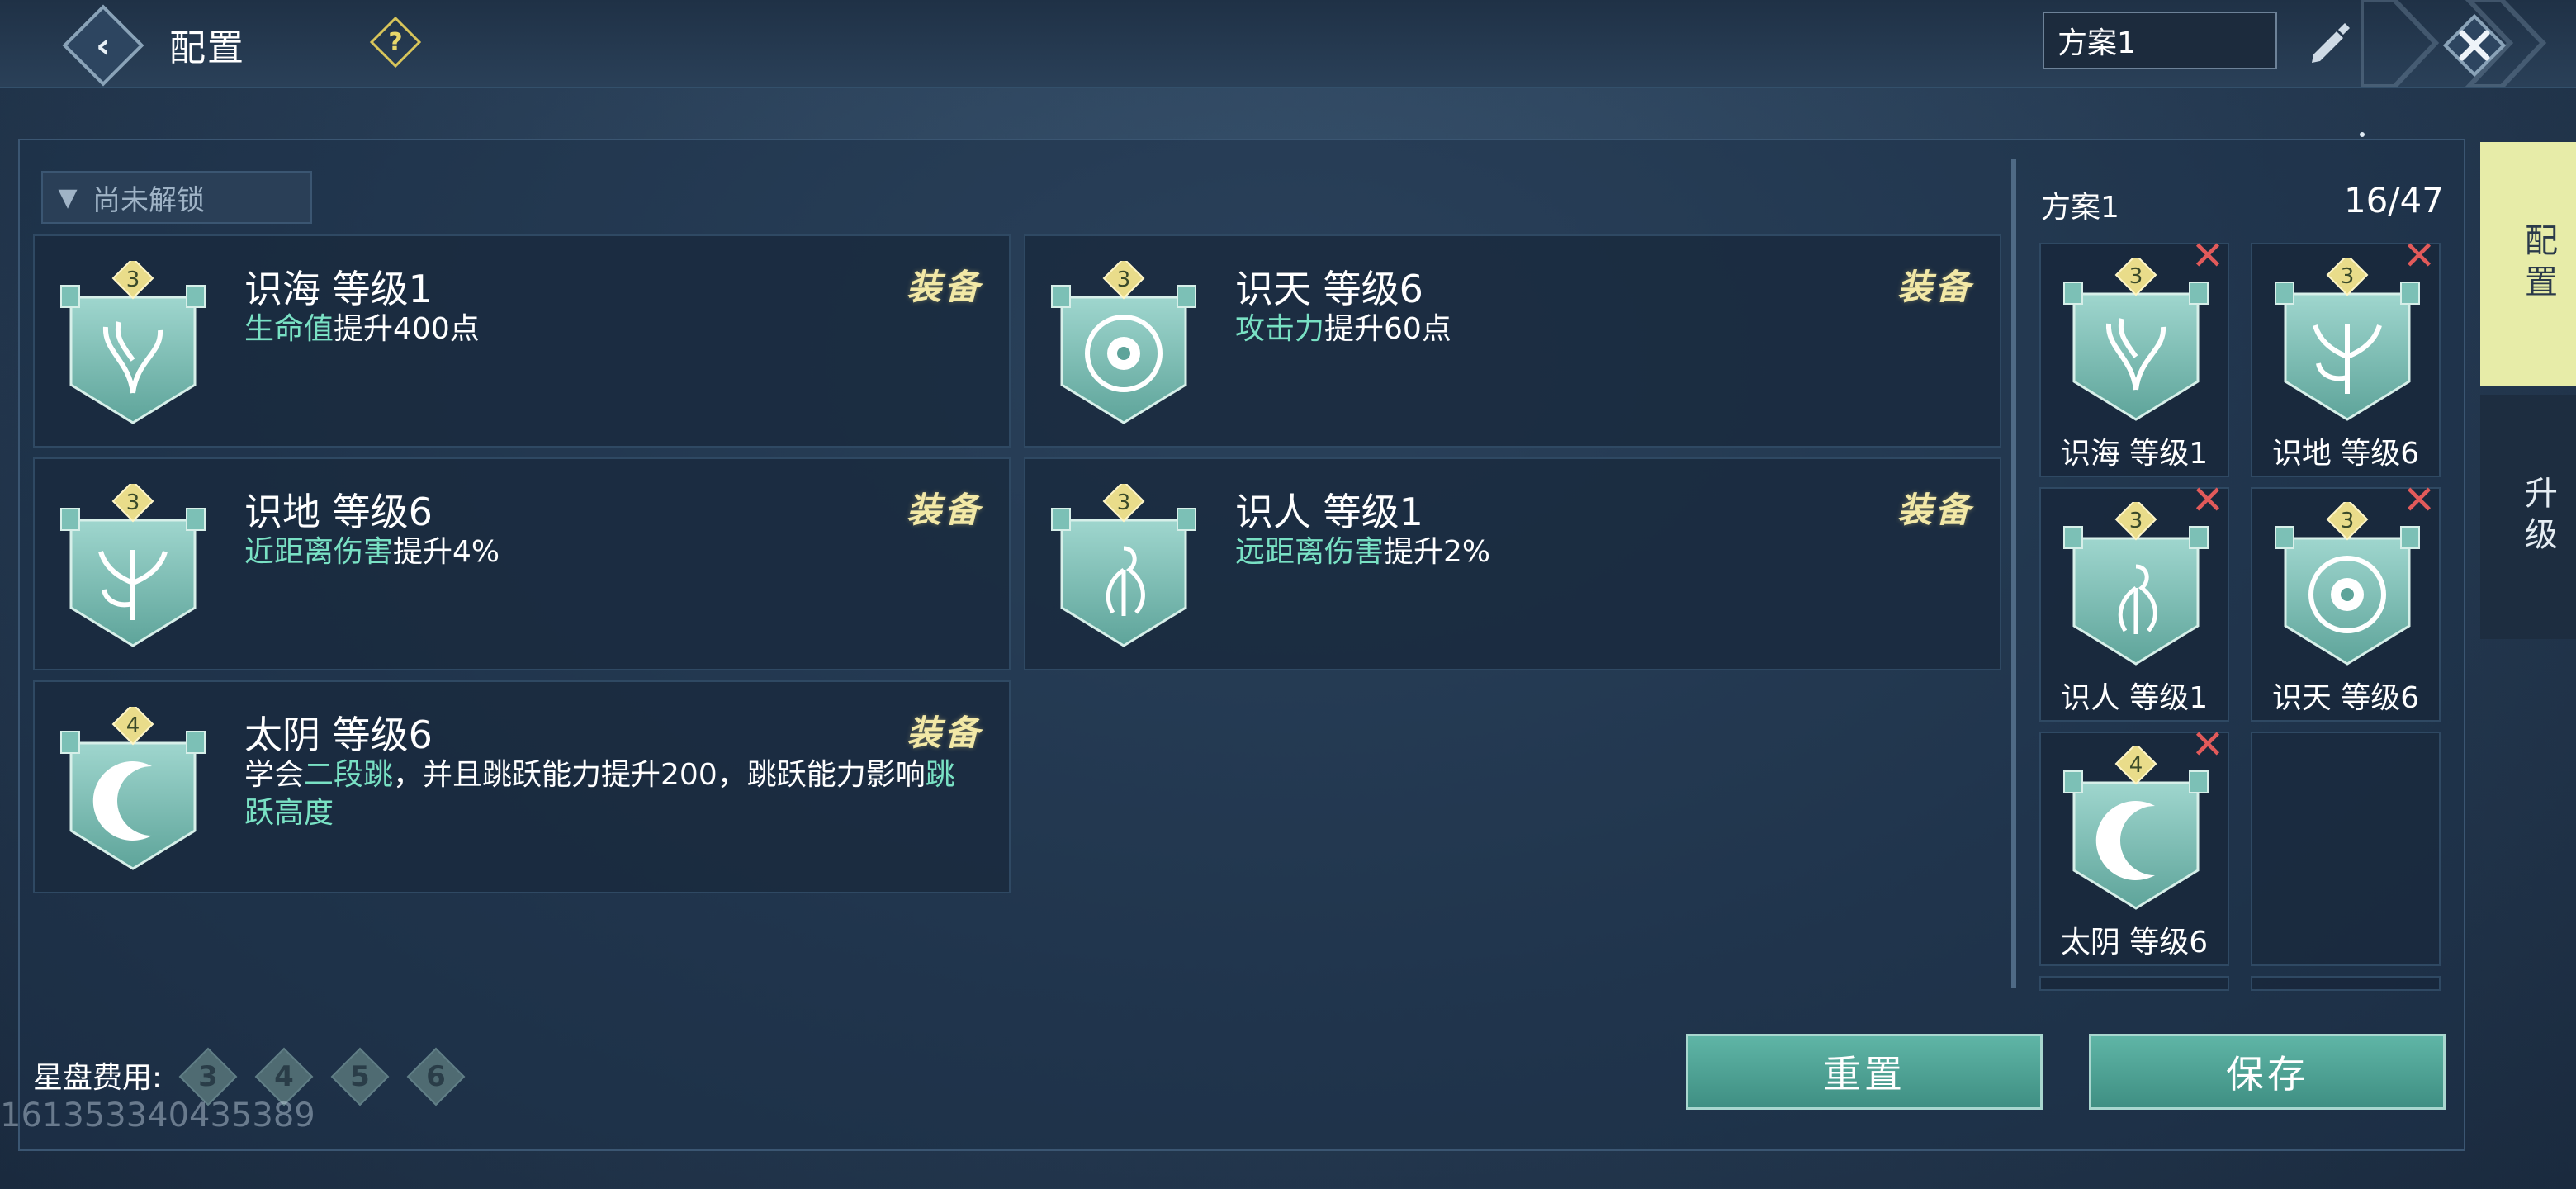 The image size is (2576, 1189). I want to click on skill-card: 3 识海 等级1 生命值提升400点 装备, so click(522, 341).